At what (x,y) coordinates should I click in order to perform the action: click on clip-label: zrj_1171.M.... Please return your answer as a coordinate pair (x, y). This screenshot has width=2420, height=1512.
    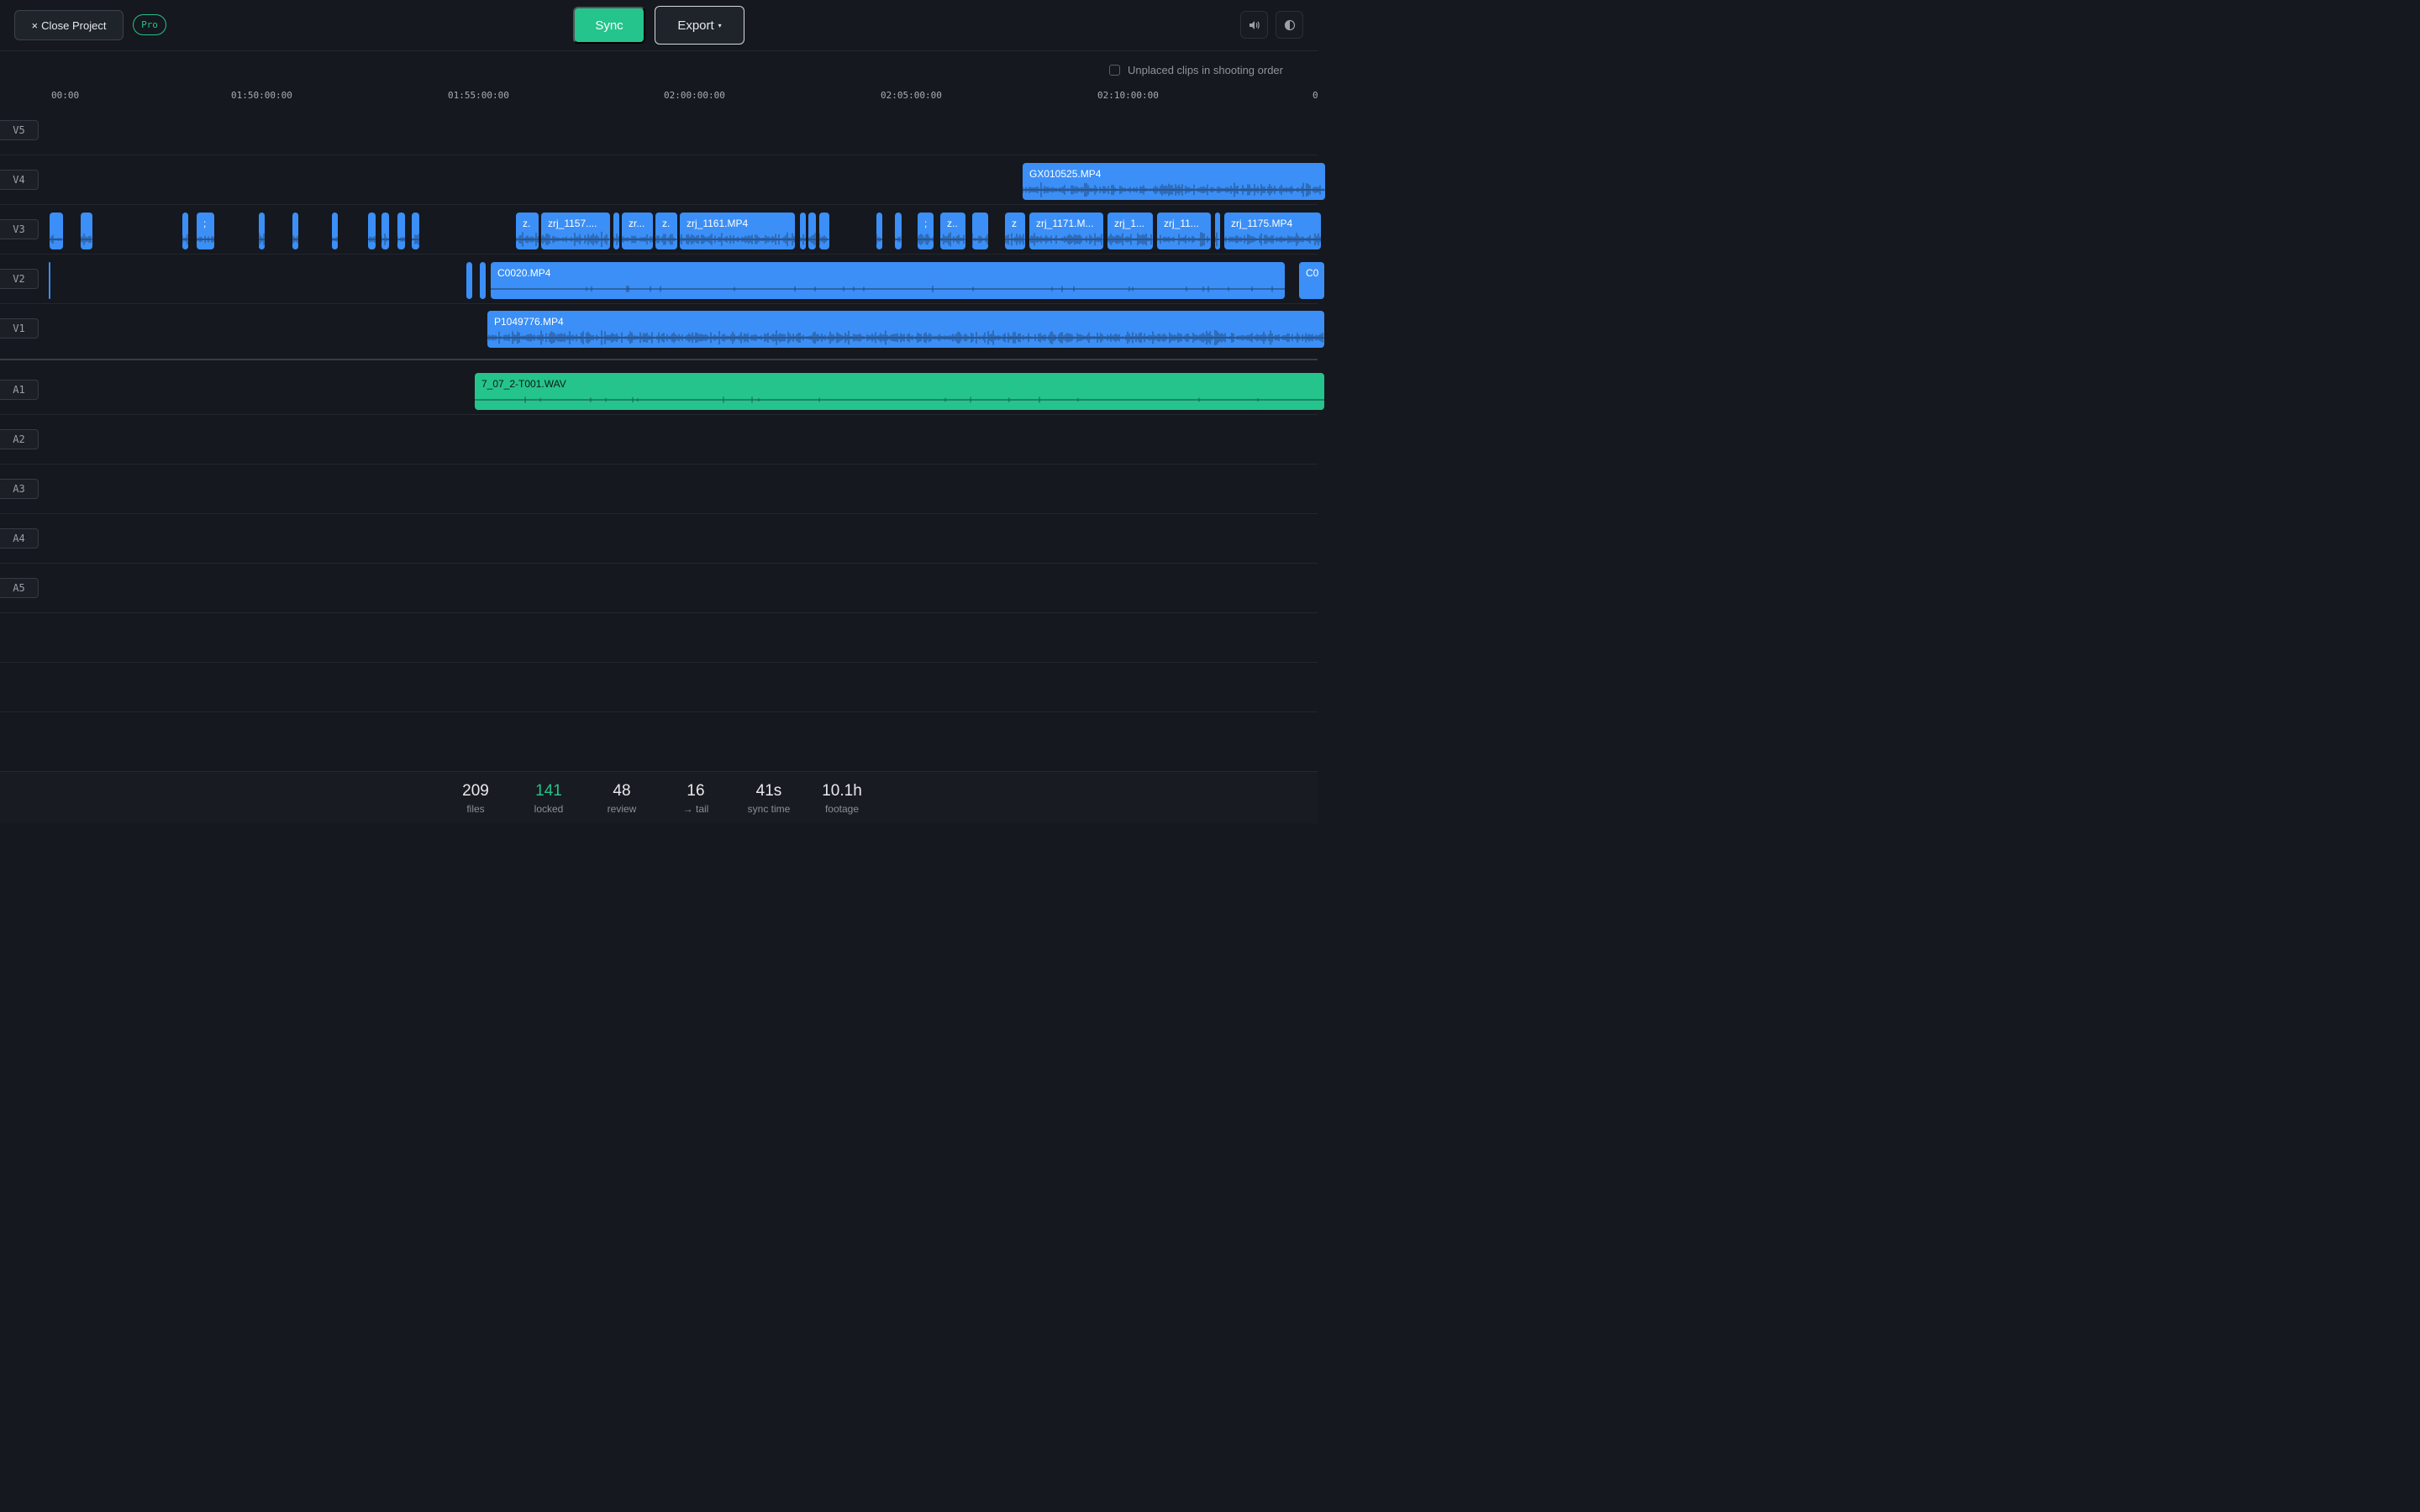
    Looking at the image, I should click on (1065, 223).